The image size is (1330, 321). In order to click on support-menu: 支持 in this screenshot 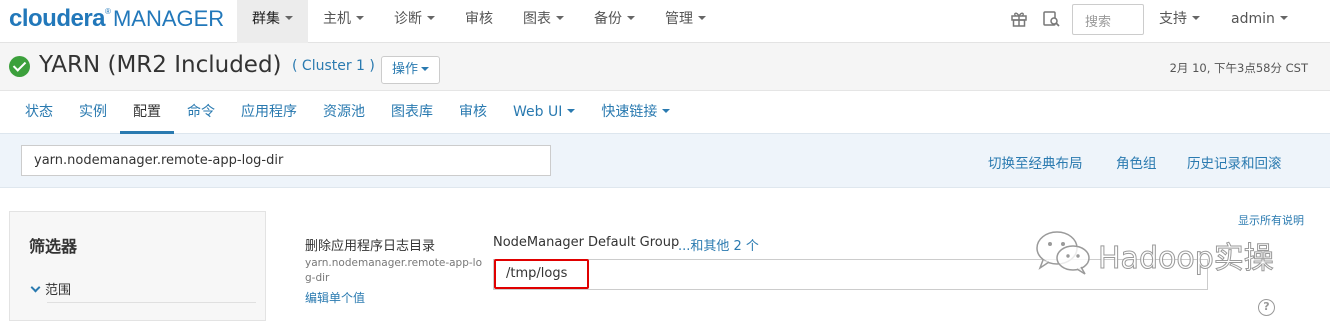, I will do `click(1179, 19)`.